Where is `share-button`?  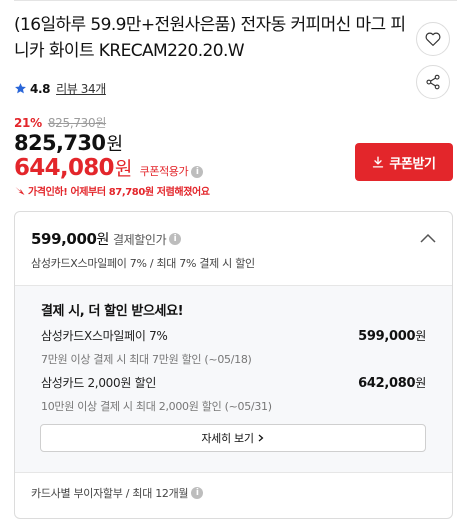 share-button is located at coordinates (433, 82).